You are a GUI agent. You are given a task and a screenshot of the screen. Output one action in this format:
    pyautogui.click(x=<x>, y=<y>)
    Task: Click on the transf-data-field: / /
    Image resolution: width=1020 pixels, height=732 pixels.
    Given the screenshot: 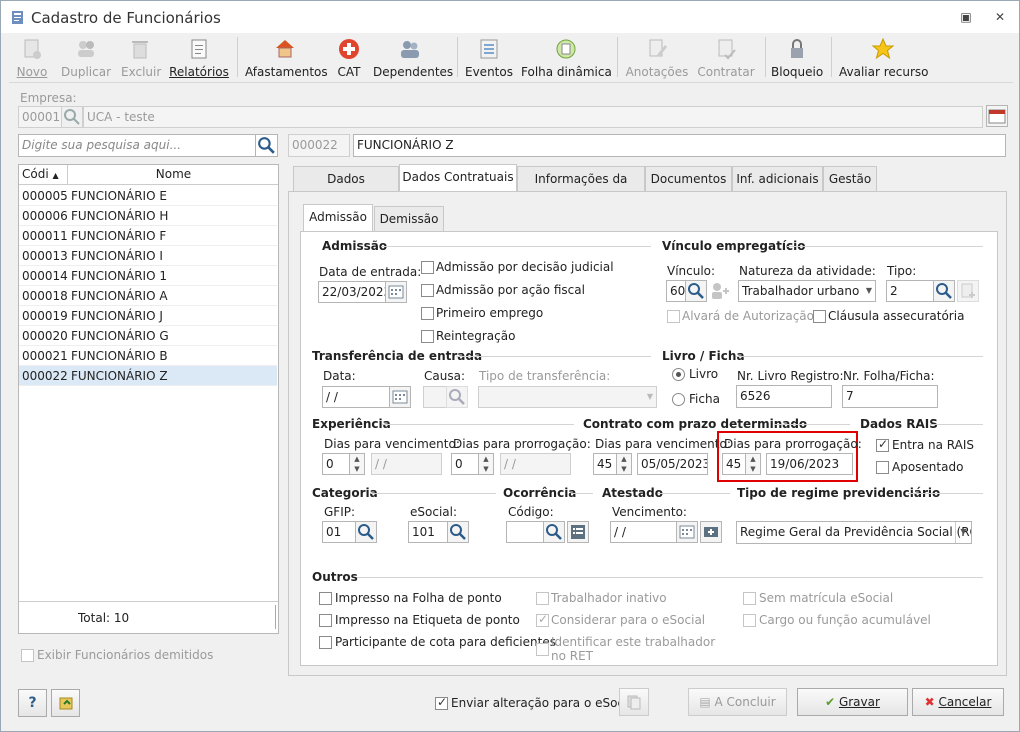 What is the action you would take?
    pyautogui.click(x=356, y=397)
    